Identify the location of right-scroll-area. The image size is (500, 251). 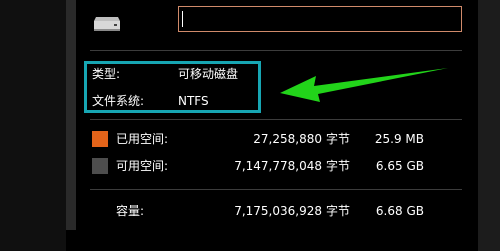
(489, 125).